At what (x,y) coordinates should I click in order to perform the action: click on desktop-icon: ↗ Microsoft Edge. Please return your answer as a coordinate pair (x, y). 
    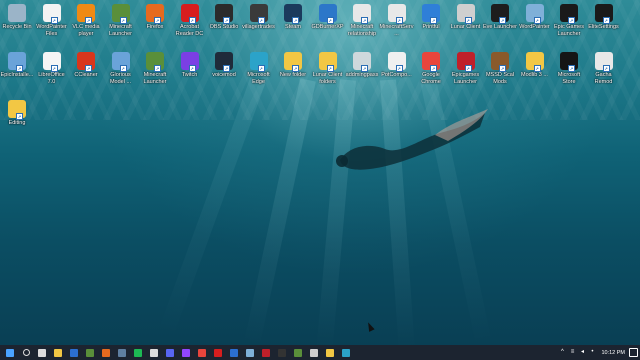
    Looking at the image, I should click on (259, 68).